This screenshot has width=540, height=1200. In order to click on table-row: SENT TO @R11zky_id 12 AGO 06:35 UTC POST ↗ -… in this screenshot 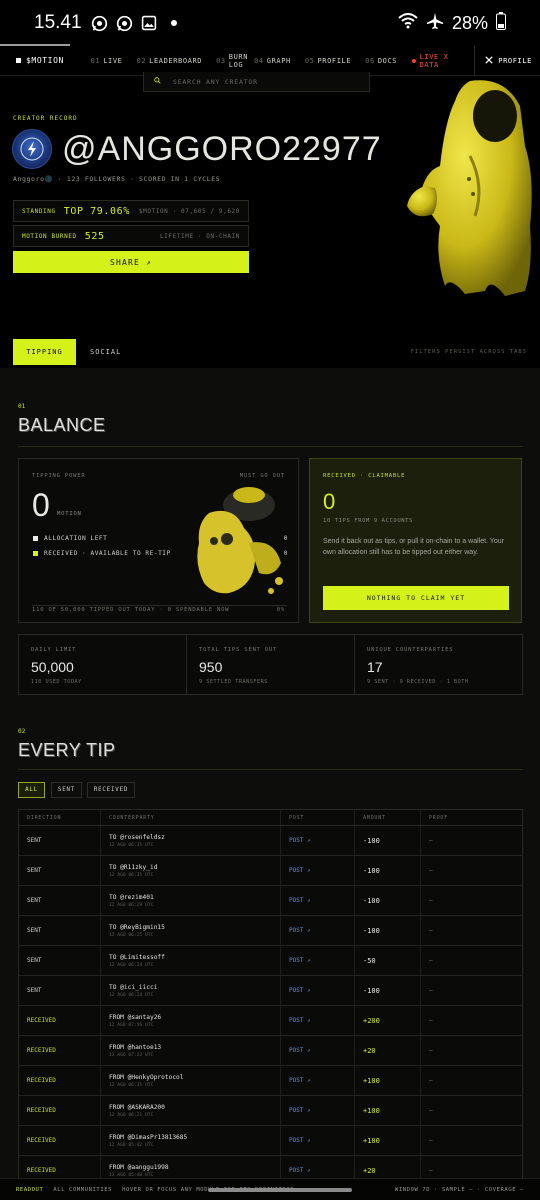, I will do `click(270, 871)`.